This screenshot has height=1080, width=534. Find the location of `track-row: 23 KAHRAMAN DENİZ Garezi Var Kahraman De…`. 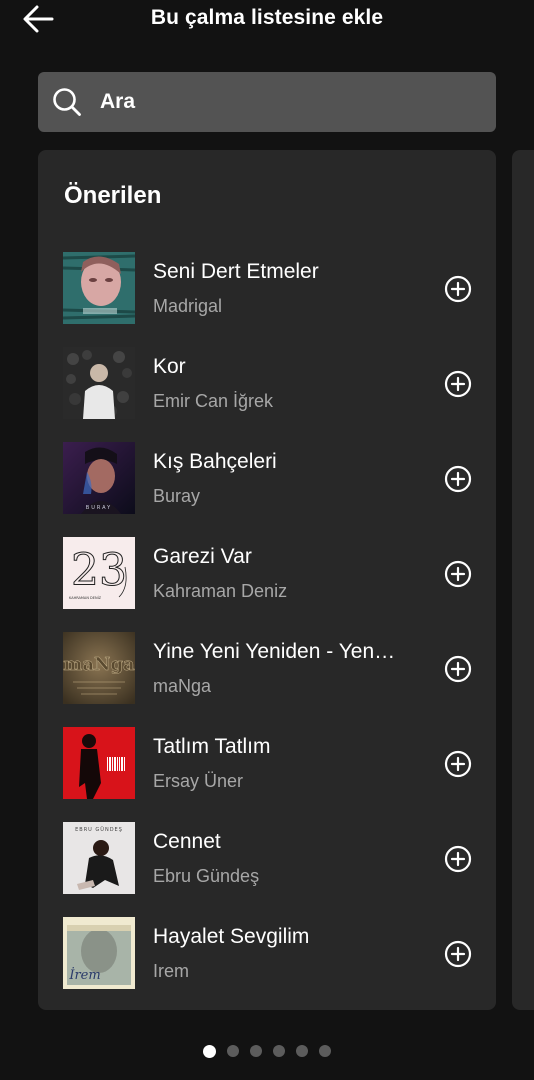

track-row: 23 KAHRAMAN DENİZ Garezi Var Kahraman De… is located at coordinates (267, 582).